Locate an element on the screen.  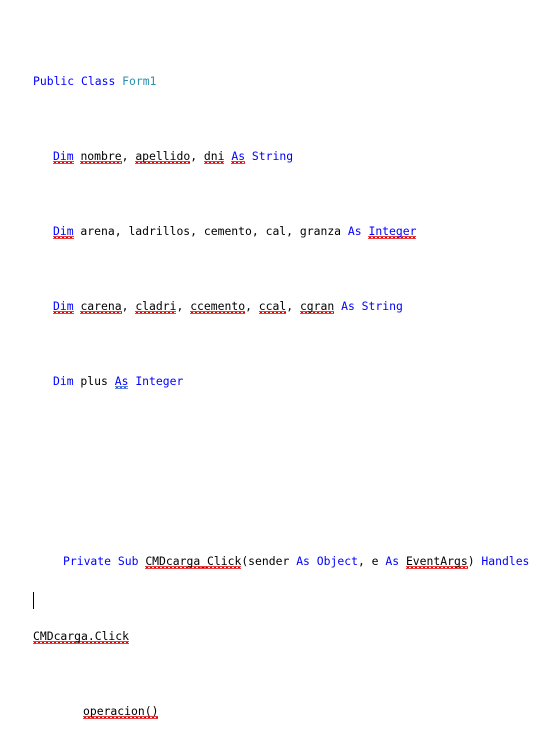
token-type-name: EventArgs is located at coordinates (436, 561).